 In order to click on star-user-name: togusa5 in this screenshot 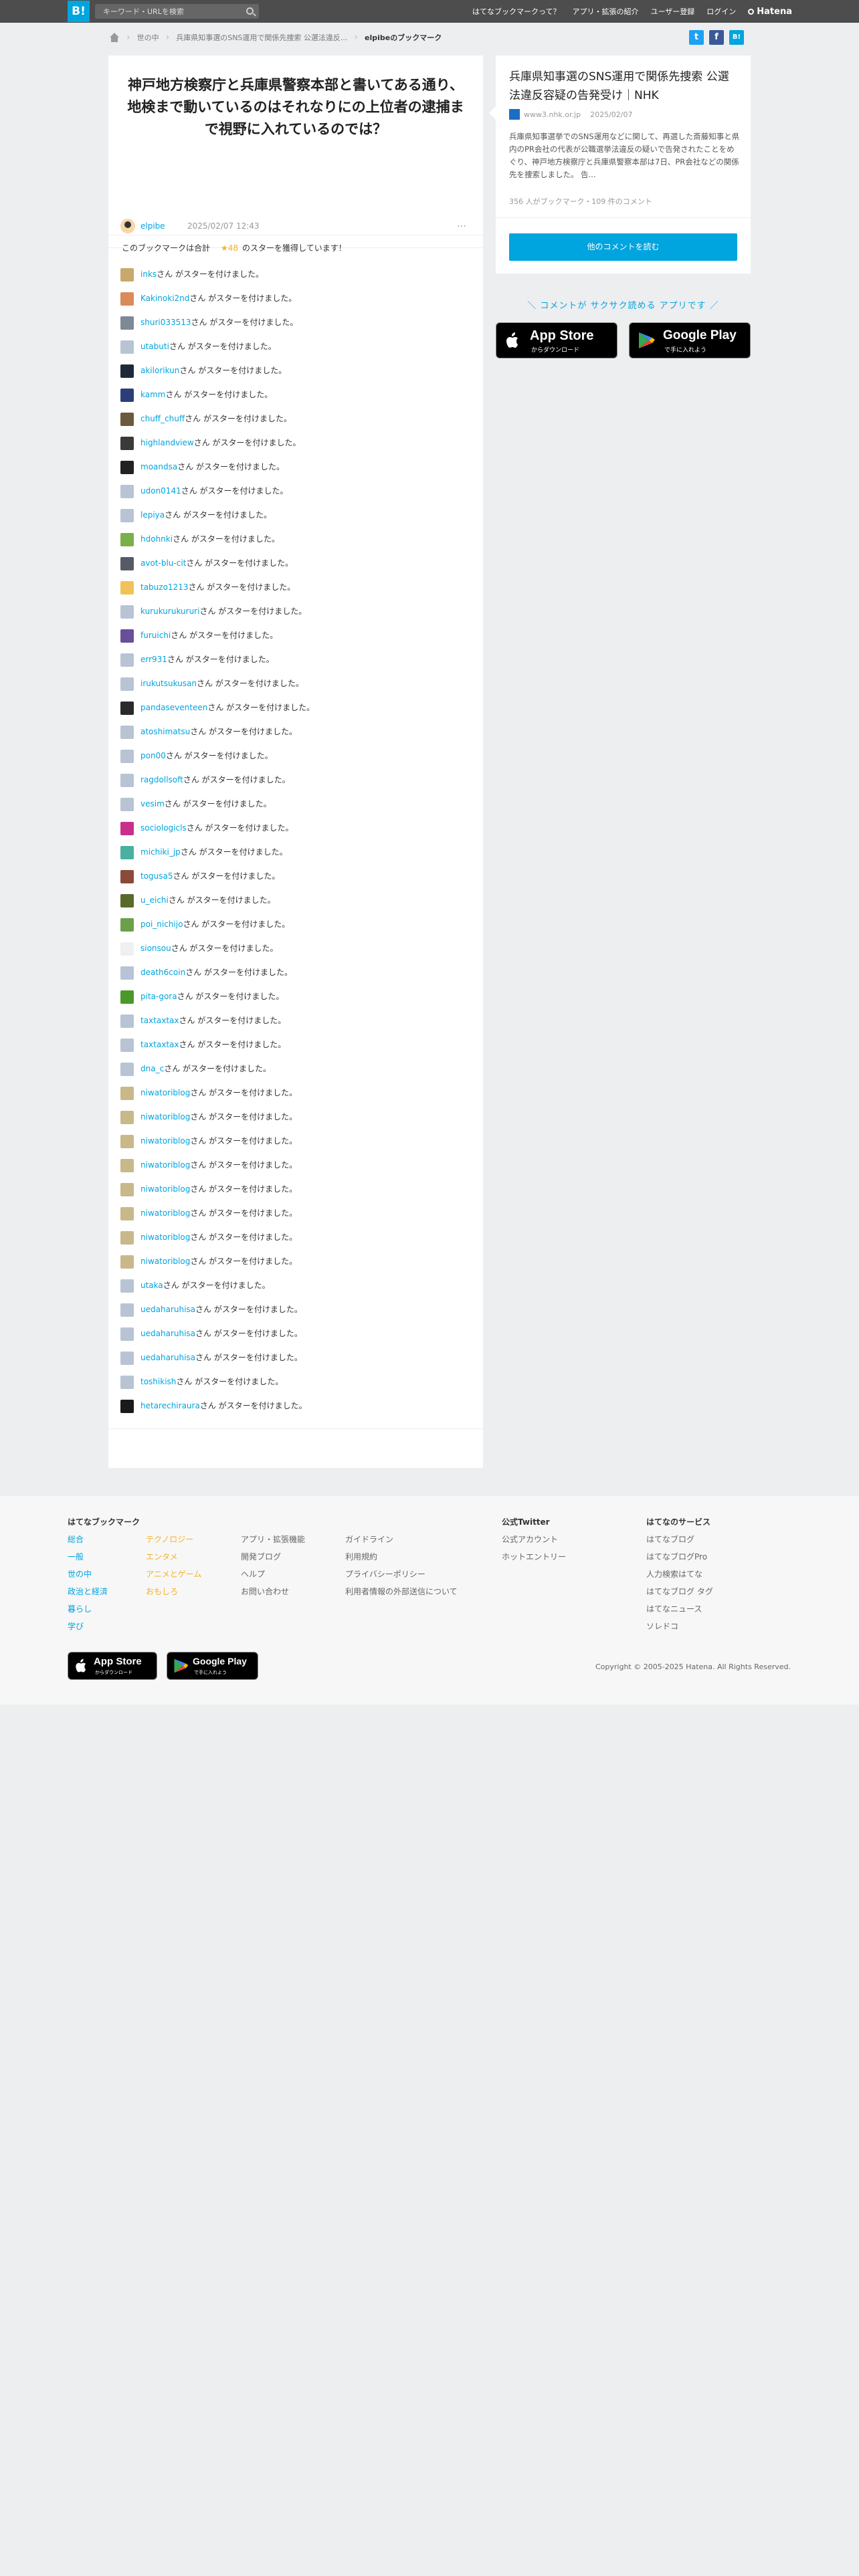, I will do `click(156, 876)`.